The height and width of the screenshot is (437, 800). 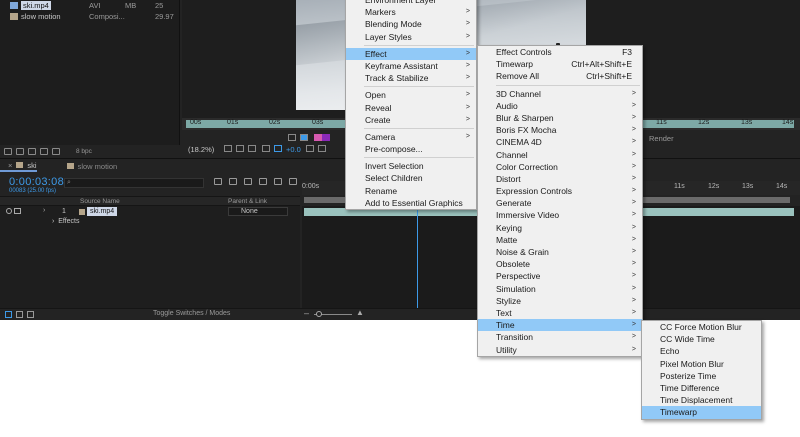 I want to click on toggle-switches-modes-button: Toggle Switches / Modes, so click(x=191, y=313).